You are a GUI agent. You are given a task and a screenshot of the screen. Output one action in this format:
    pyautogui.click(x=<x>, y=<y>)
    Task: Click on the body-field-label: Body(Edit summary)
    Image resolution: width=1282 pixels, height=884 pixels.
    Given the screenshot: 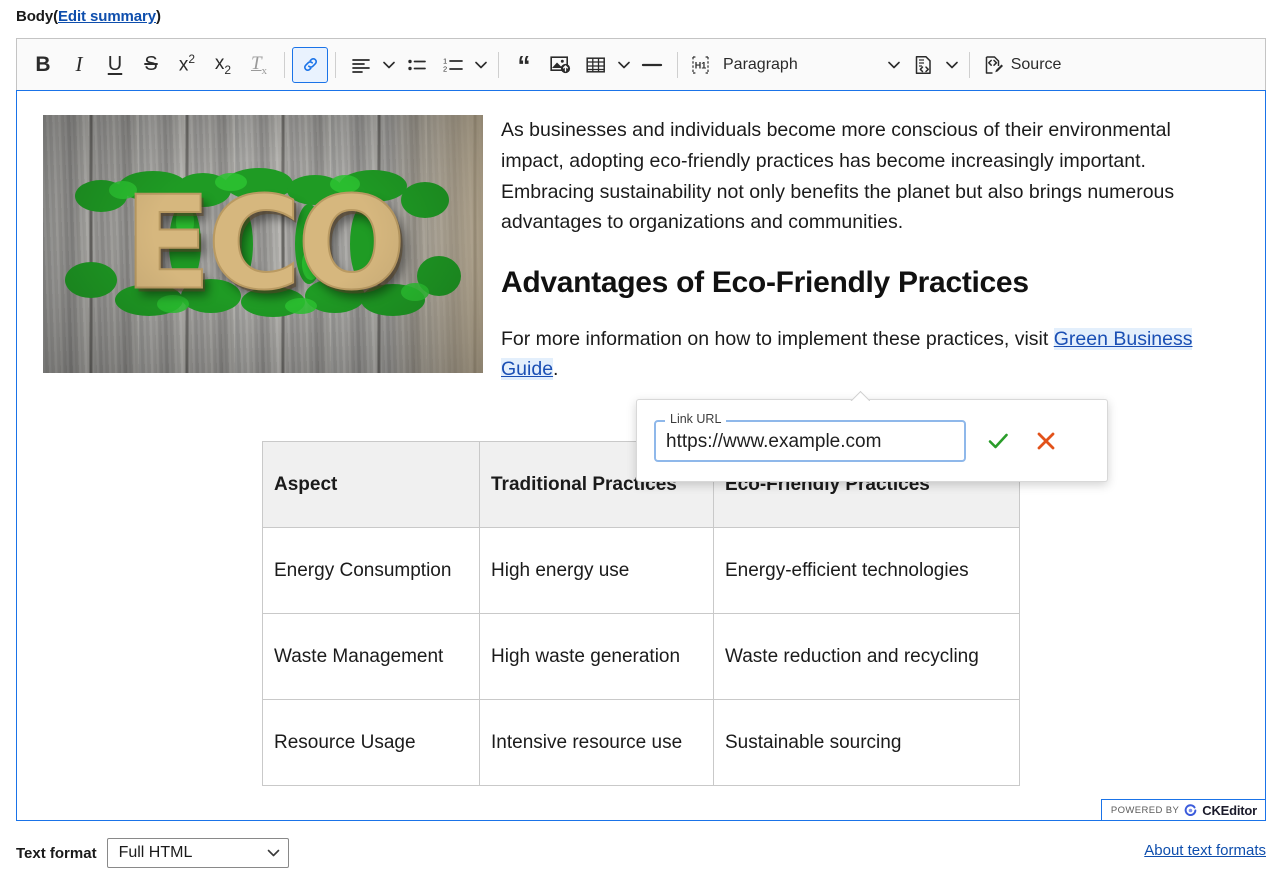 What is the action you would take?
    pyautogui.click(x=88, y=16)
    